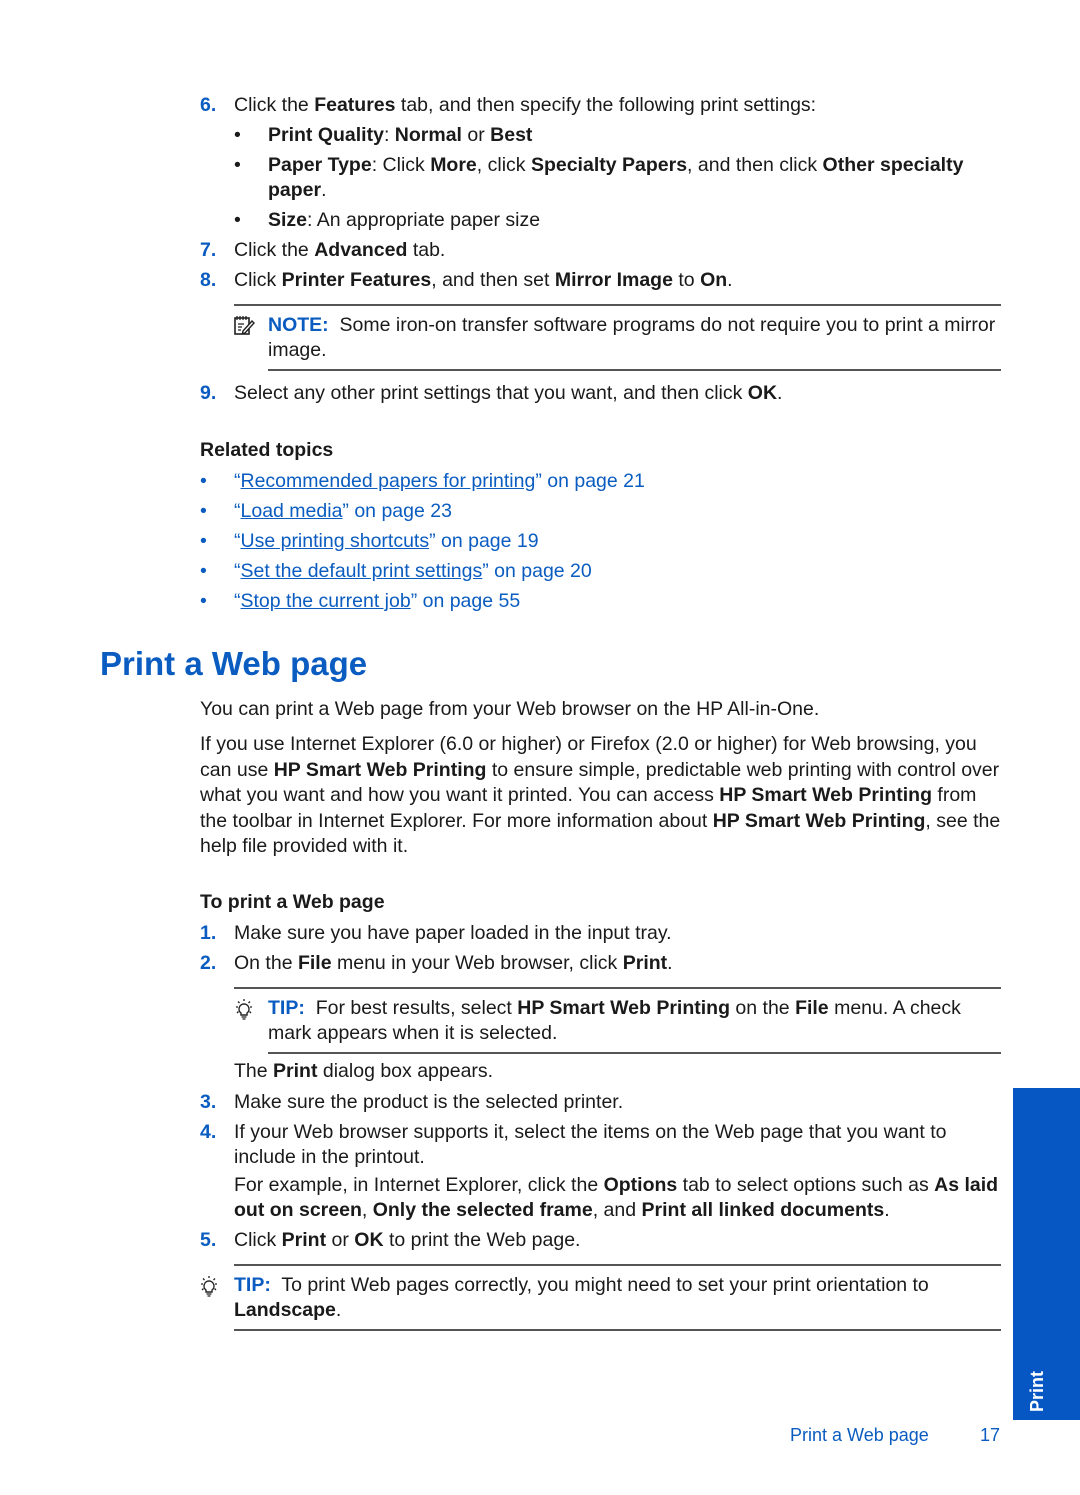 Image resolution: width=1080 pixels, height=1495 pixels. What do you see at coordinates (397, 511) in the screenshot?
I see `page-reference: ” on page 23` at bounding box center [397, 511].